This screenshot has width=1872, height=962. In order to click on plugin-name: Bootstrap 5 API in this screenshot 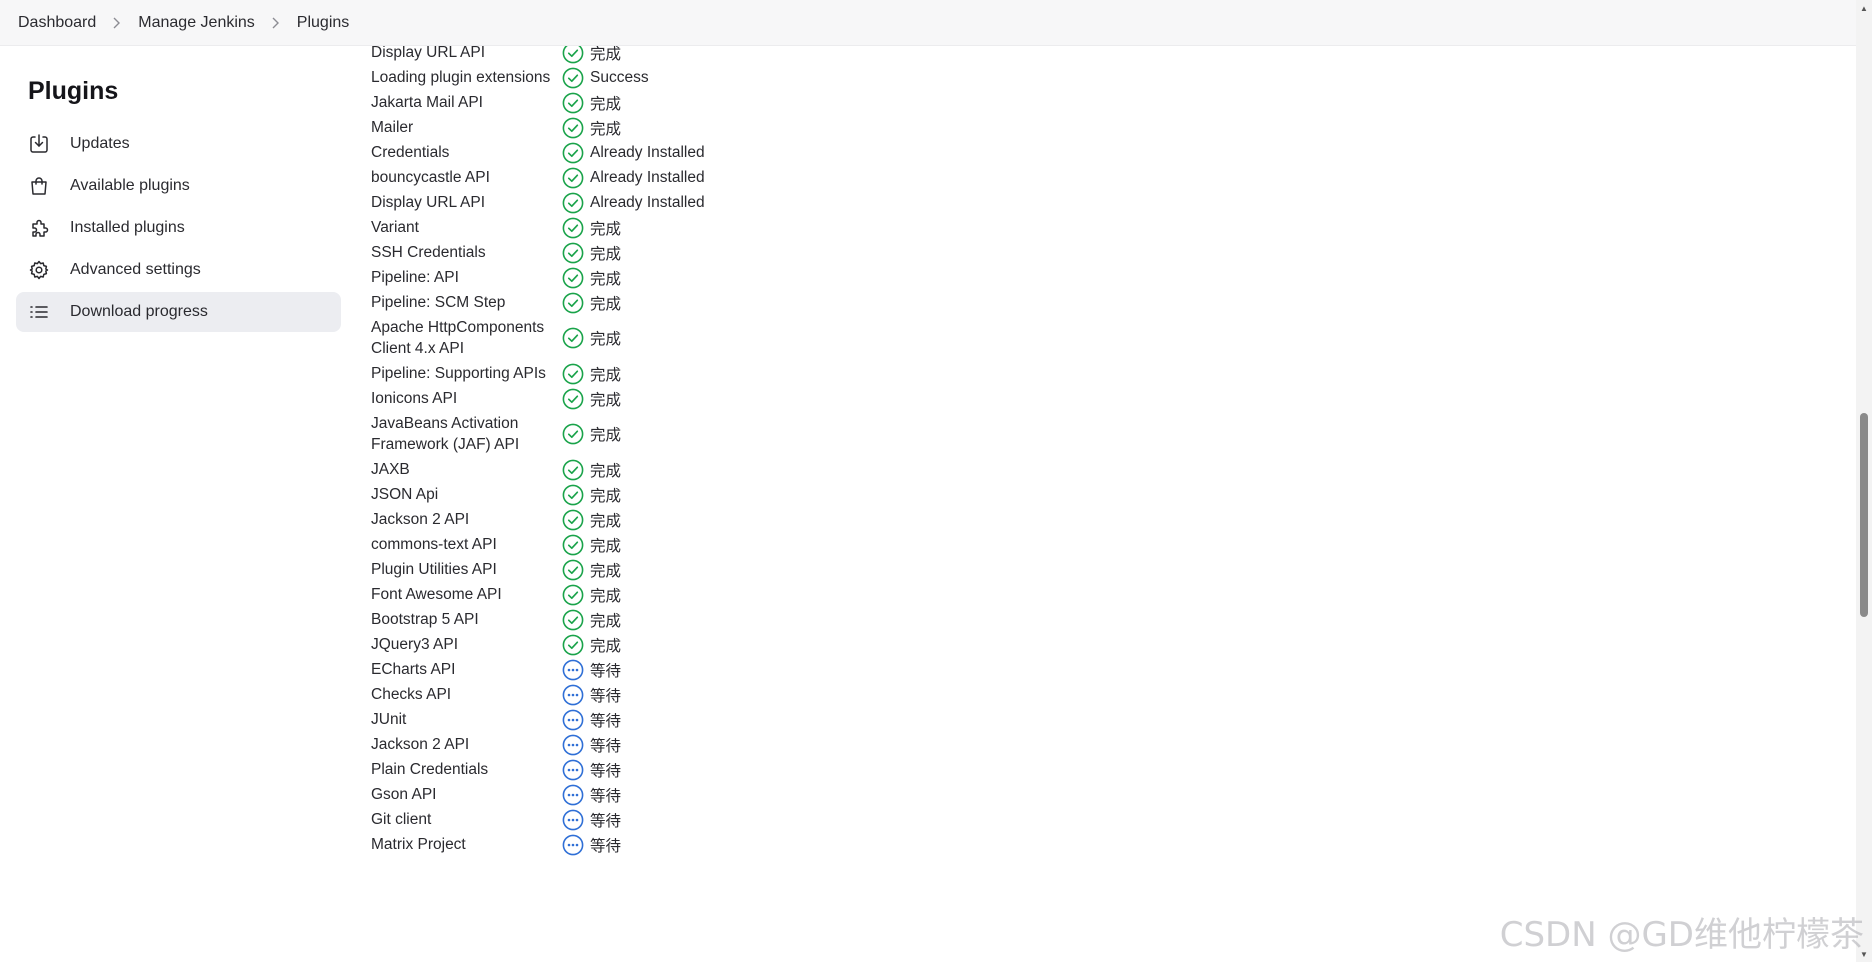, I will do `click(425, 619)`.